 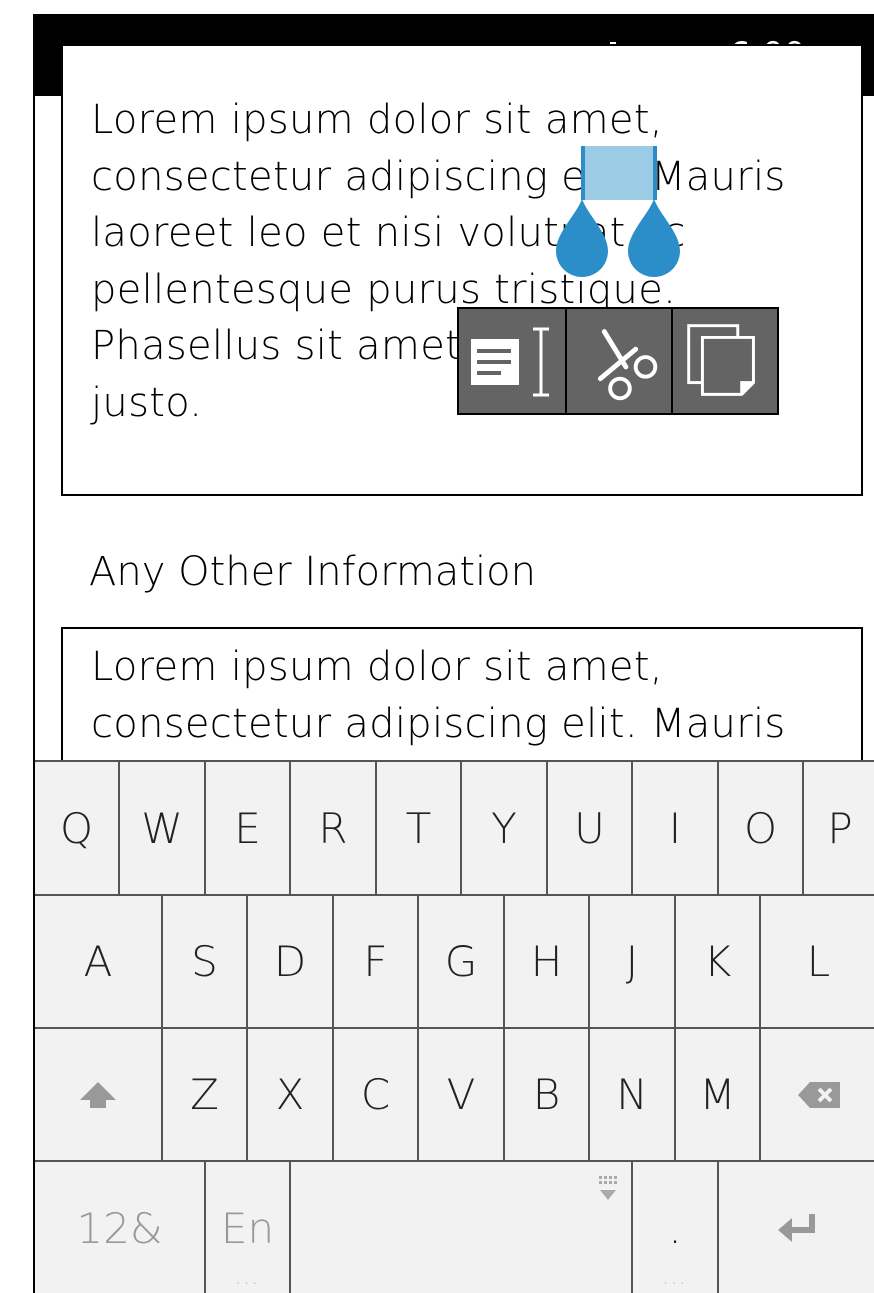 I want to click on key-e: E, so click(x=248, y=829).